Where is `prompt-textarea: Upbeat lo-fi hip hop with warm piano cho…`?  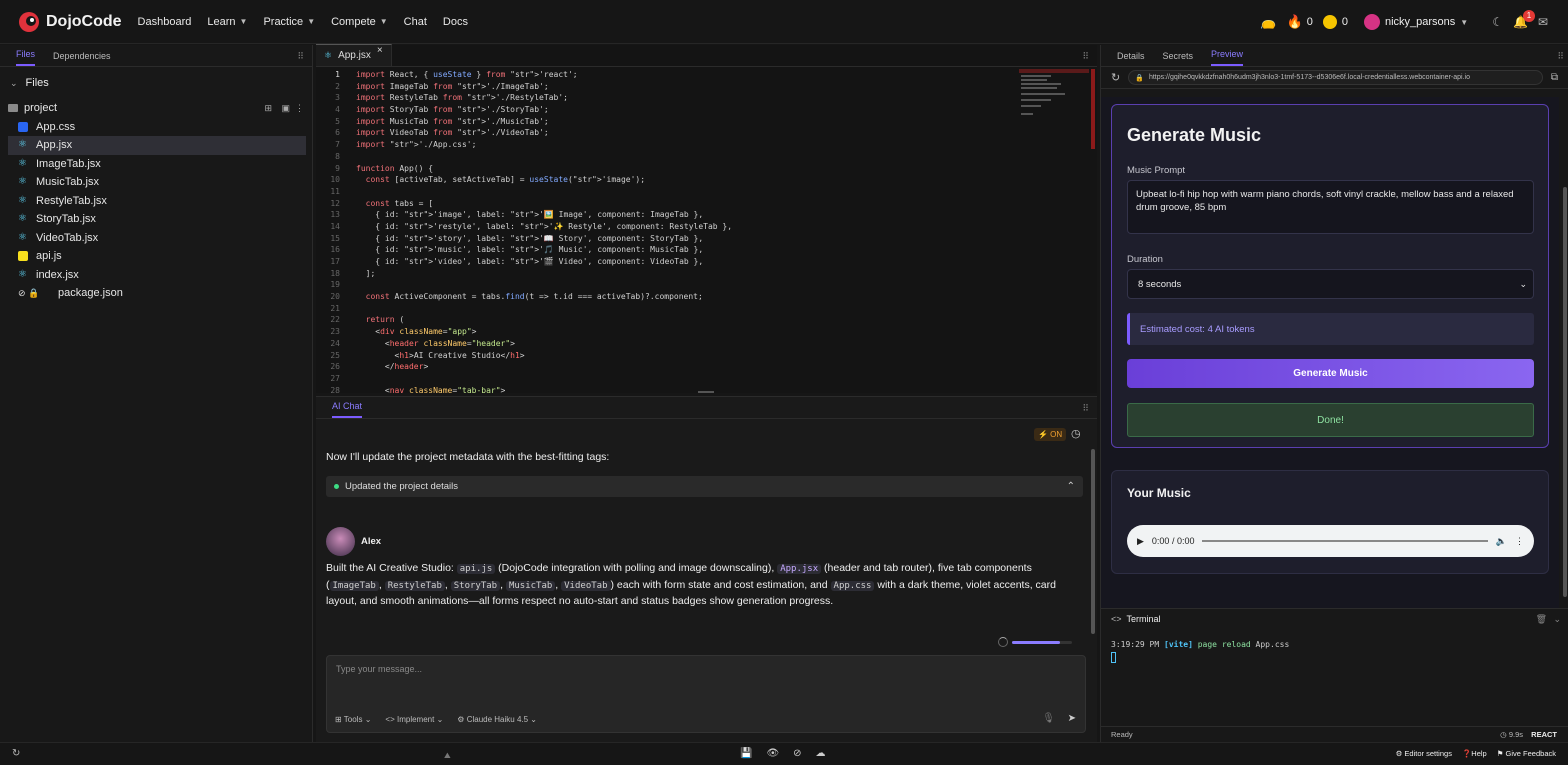
prompt-textarea: Upbeat lo-fi hip hop with warm piano cho… is located at coordinates (1330, 207).